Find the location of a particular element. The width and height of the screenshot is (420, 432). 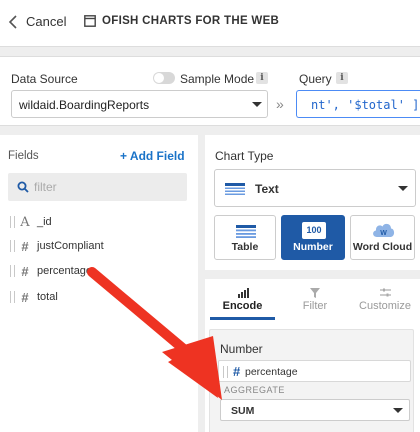

query-text: nt', '$total' ] is located at coordinates (365, 105).